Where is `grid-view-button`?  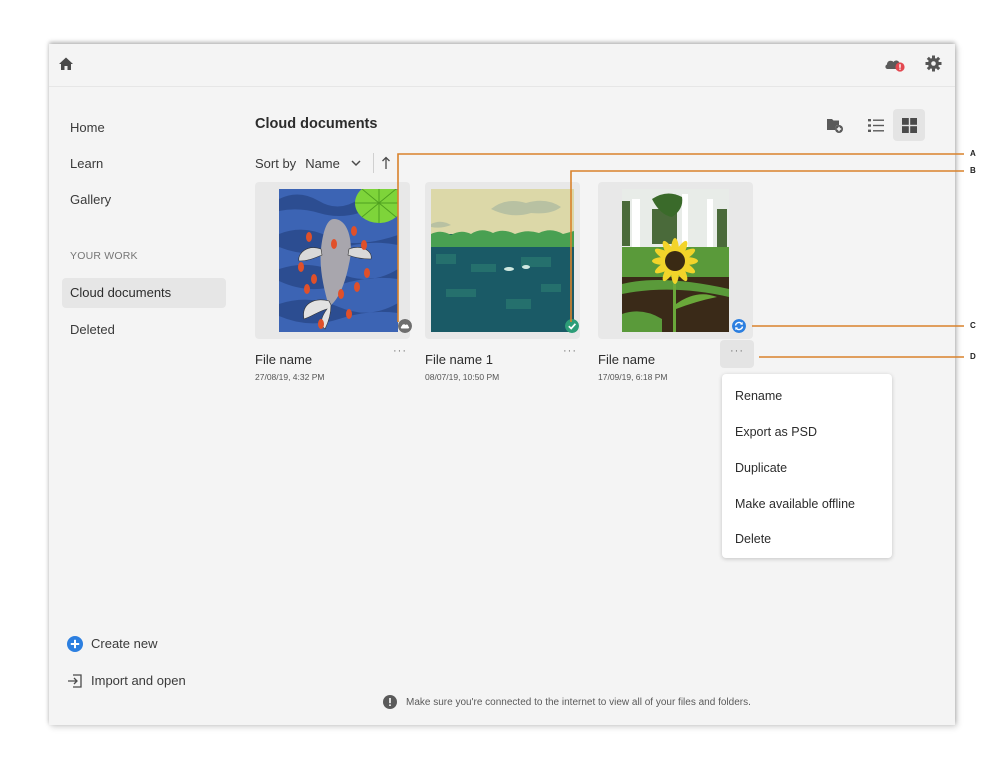 grid-view-button is located at coordinates (909, 125).